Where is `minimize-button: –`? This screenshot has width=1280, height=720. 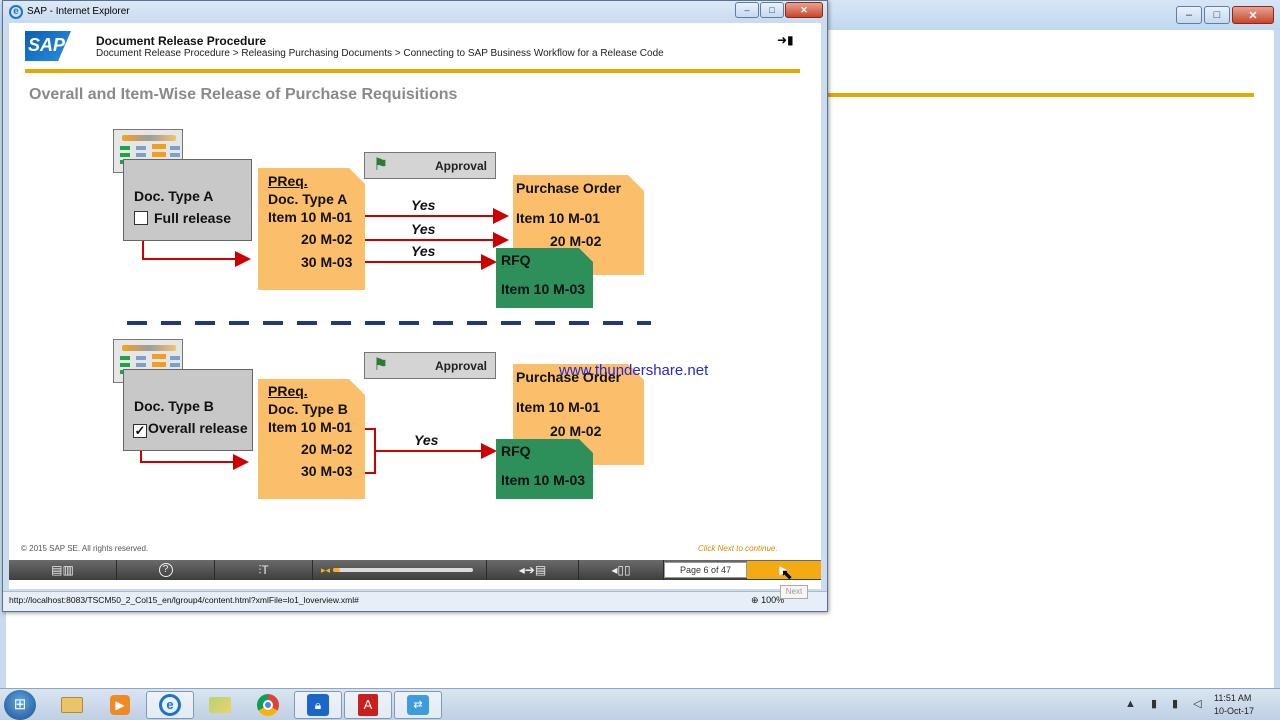
minimize-button: – is located at coordinates (747, 10).